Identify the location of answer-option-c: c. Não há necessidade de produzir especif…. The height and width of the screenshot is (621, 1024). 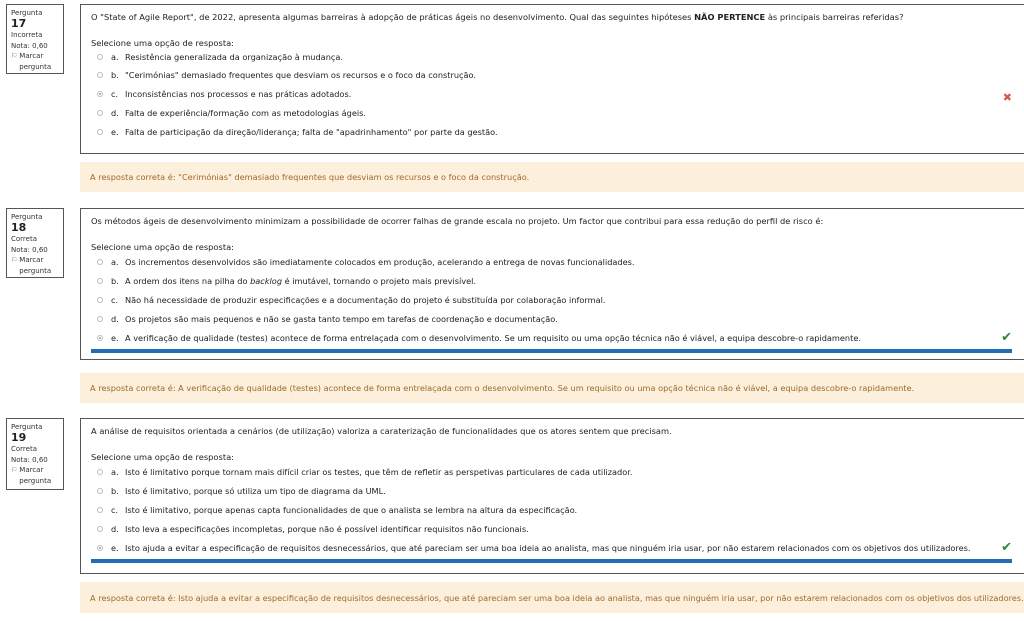
(351, 300).